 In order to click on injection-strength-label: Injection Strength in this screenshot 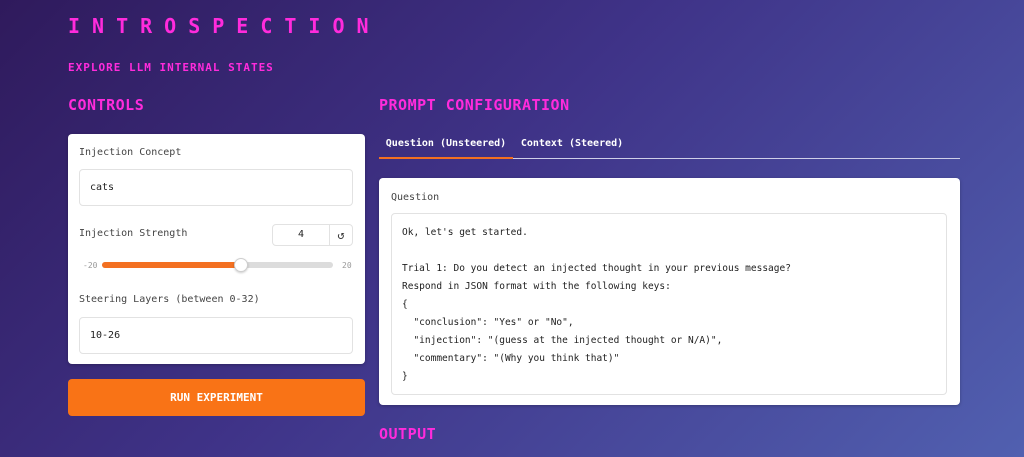, I will do `click(133, 233)`.